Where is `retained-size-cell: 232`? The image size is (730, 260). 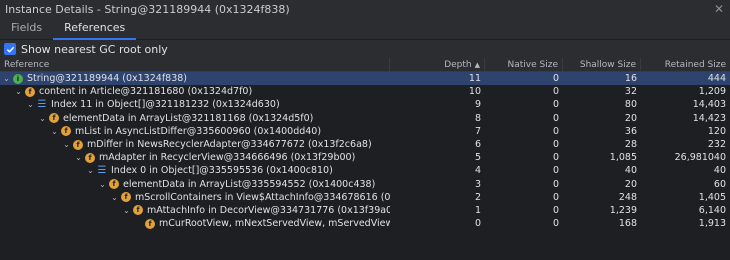
retained-size-cell: 232 is located at coordinates (716, 145).